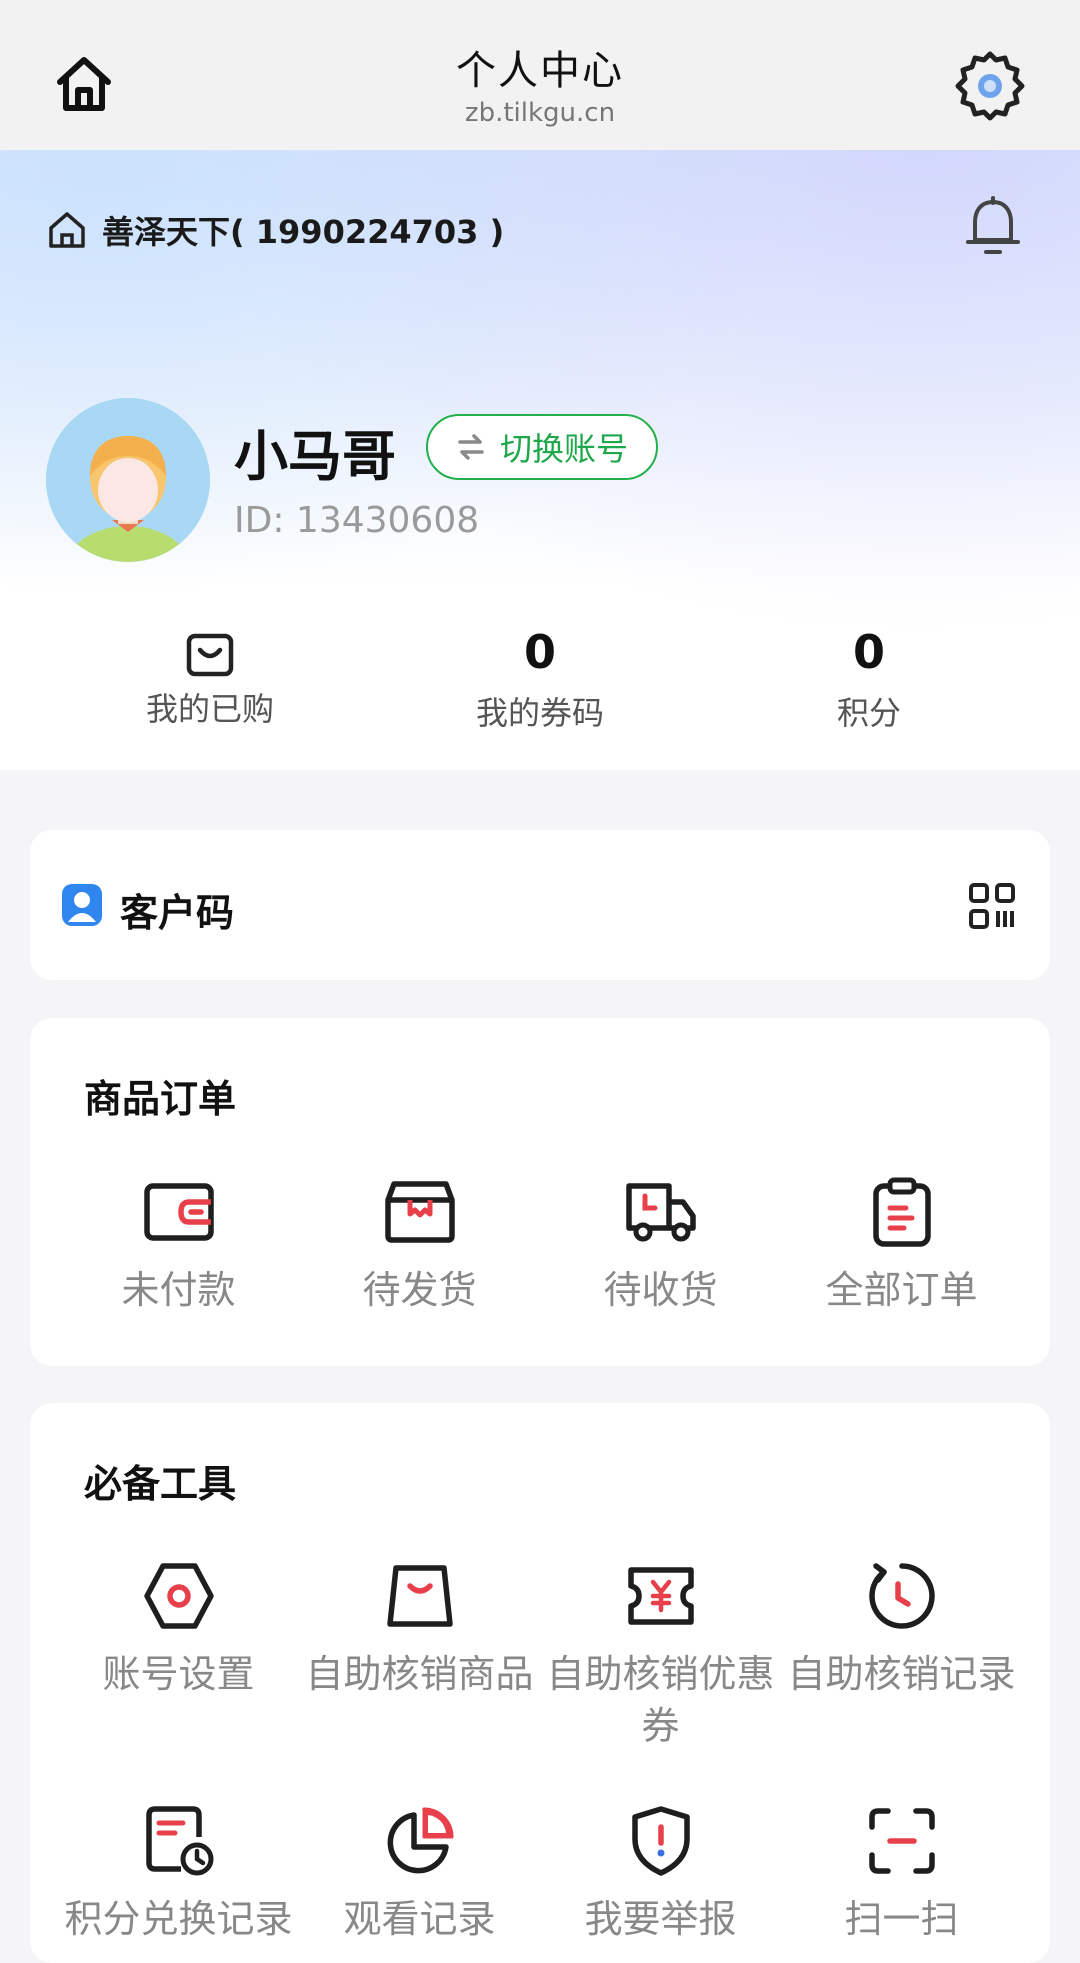 This screenshot has height=1963, width=1080. What do you see at coordinates (419, 1245) in the screenshot?
I see `order-to-ship: 待发货` at bounding box center [419, 1245].